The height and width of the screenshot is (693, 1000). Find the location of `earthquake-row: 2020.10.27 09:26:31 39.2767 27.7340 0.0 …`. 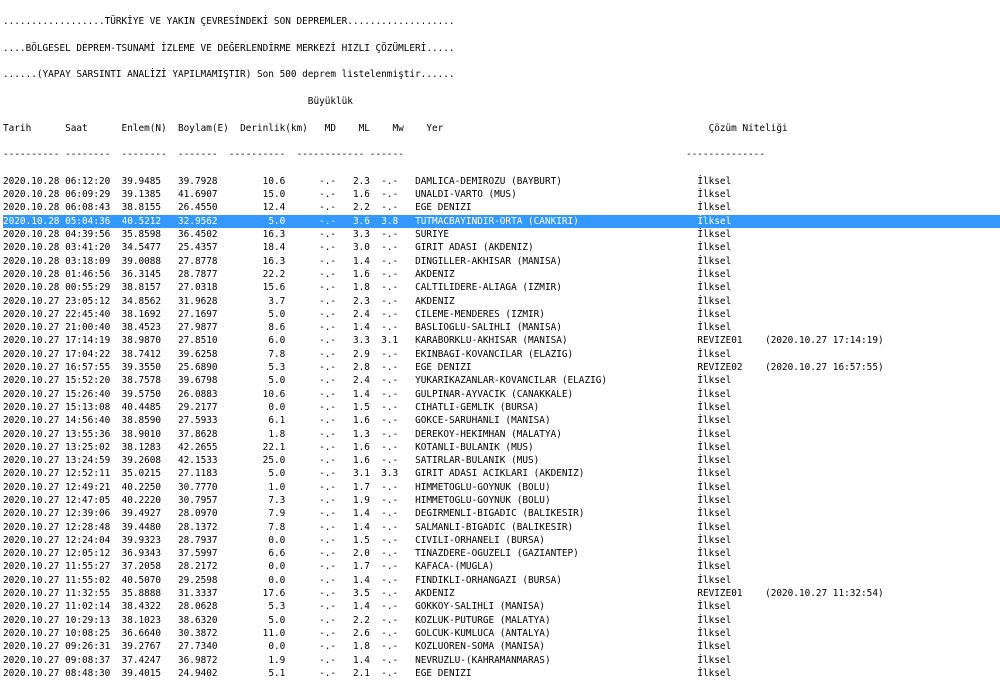

earthquake-row: 2020.10.27 09:26:31 39.2767 27.7340 0.0 … is located at coordinates (501, 646).